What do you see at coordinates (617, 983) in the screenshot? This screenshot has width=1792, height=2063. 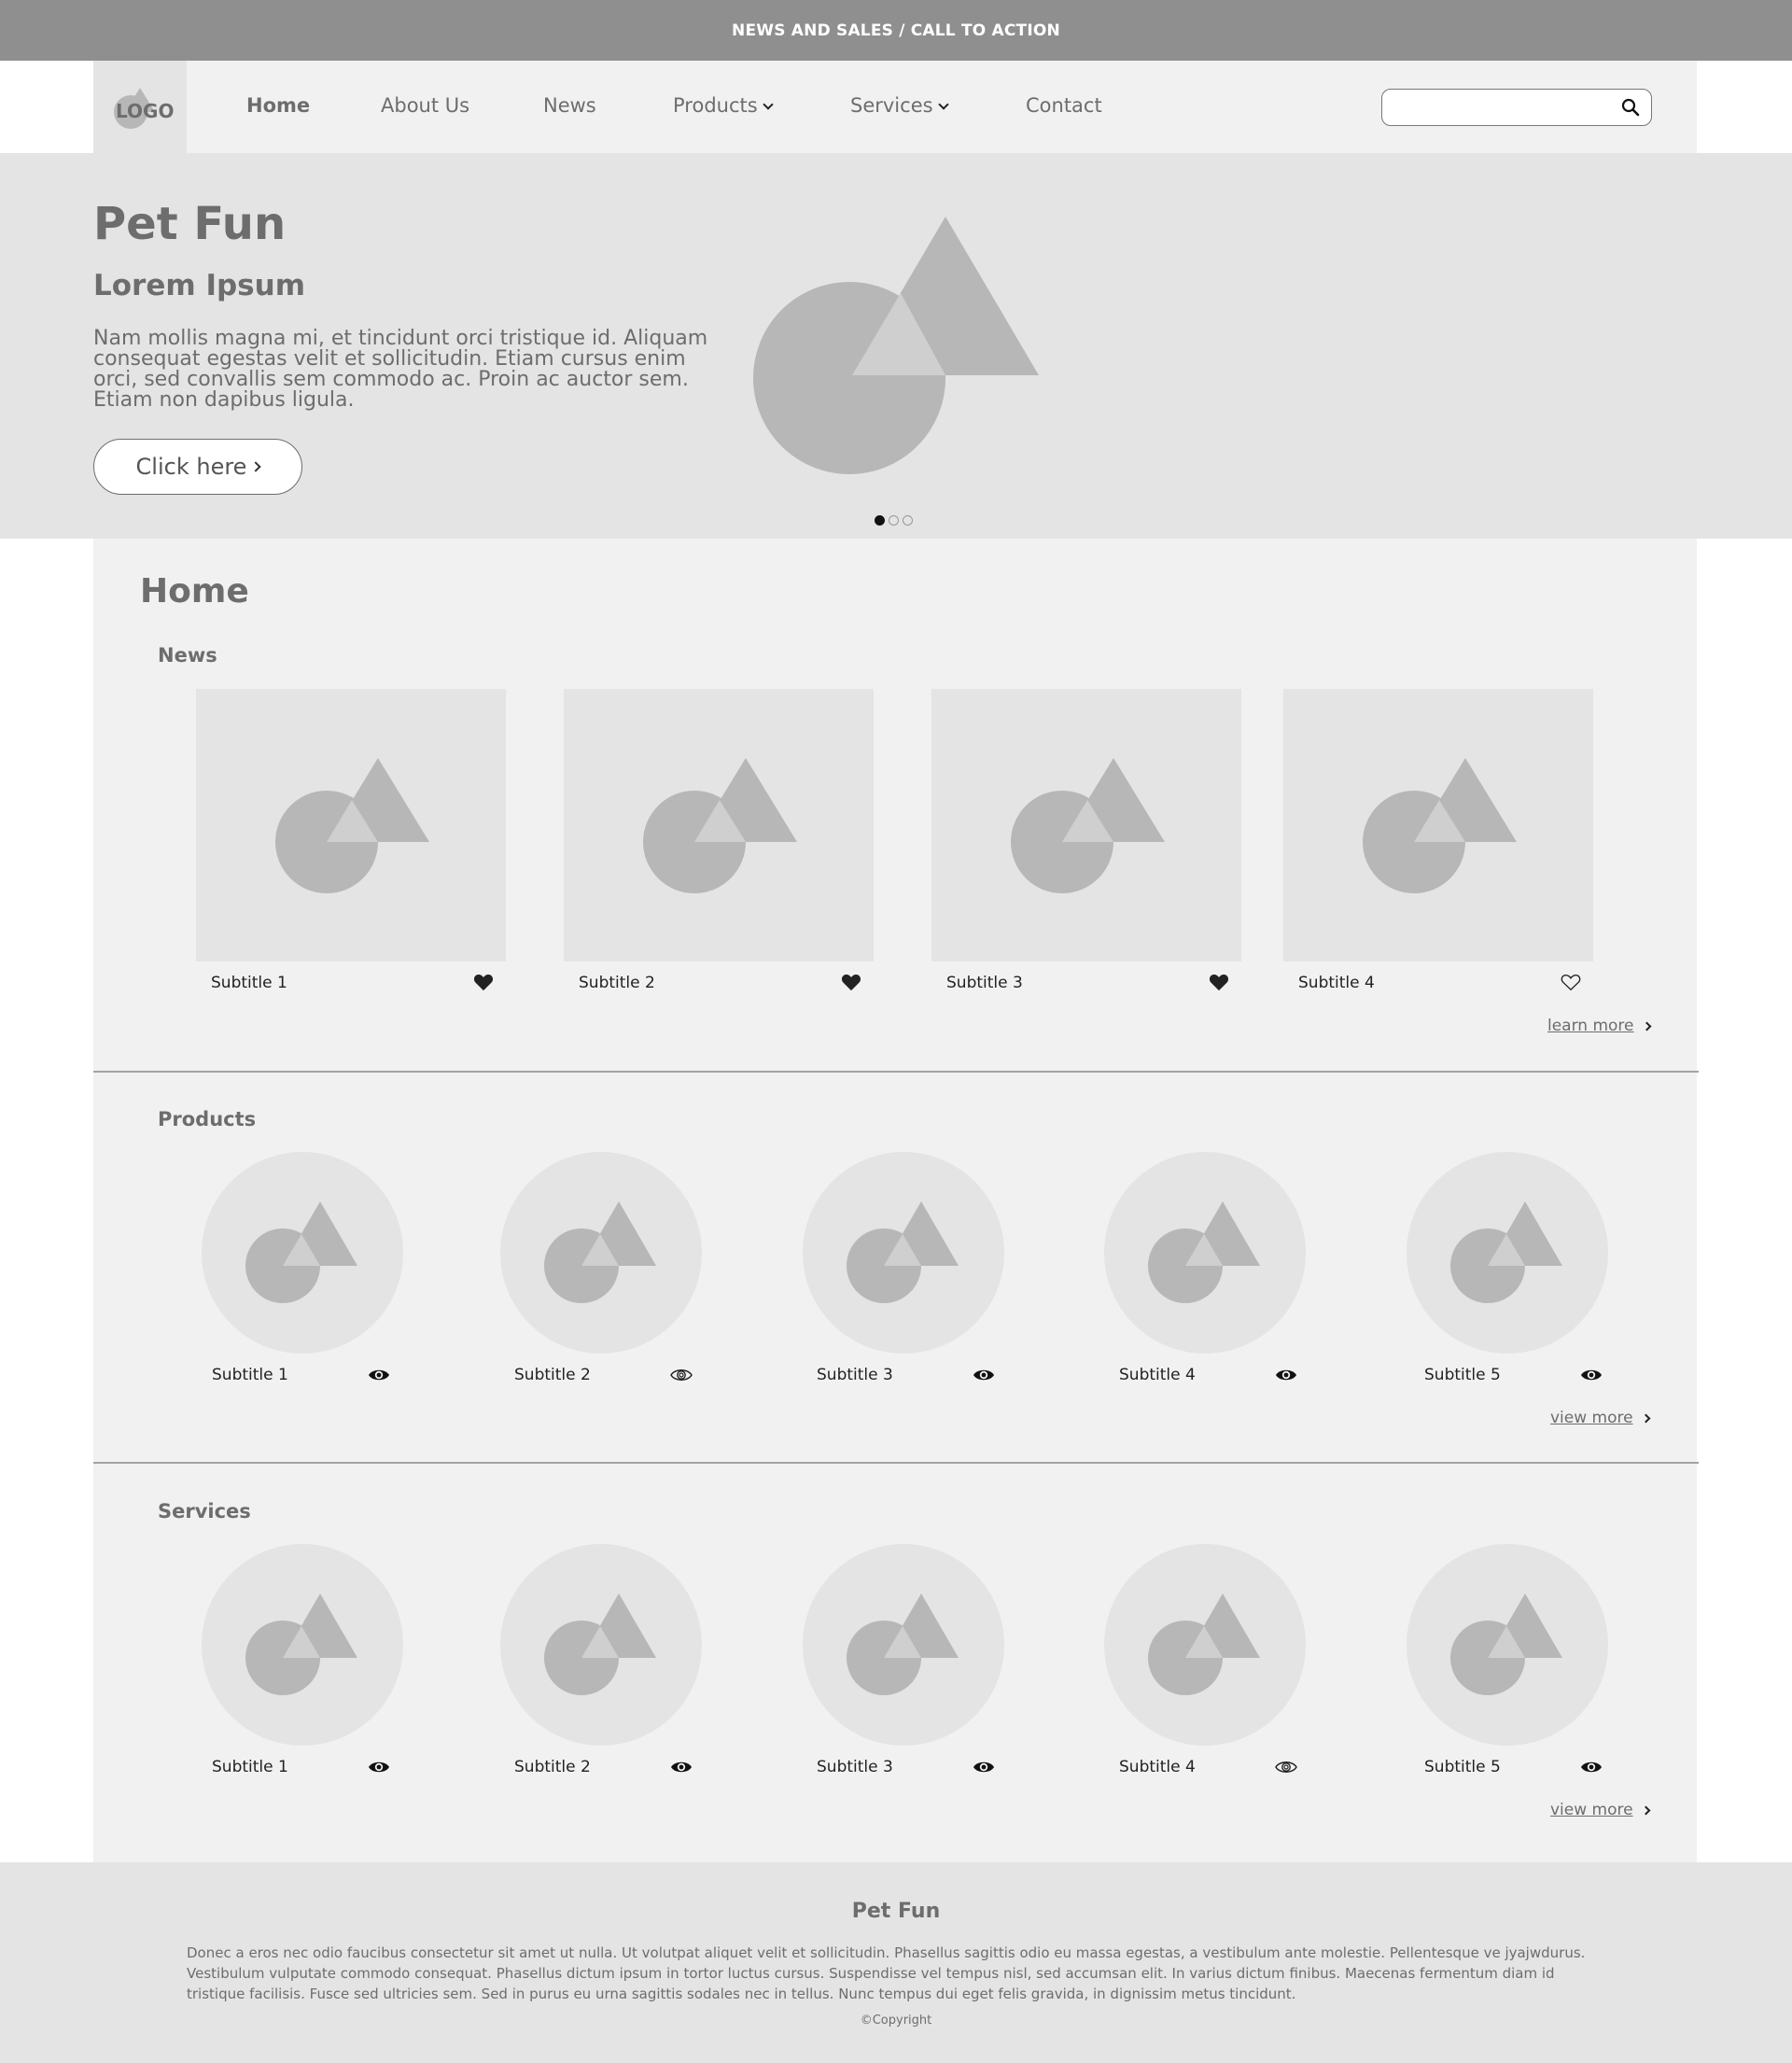 I see `news-subtitle-2: Subtitle 2` at bounding box center [617, 983].